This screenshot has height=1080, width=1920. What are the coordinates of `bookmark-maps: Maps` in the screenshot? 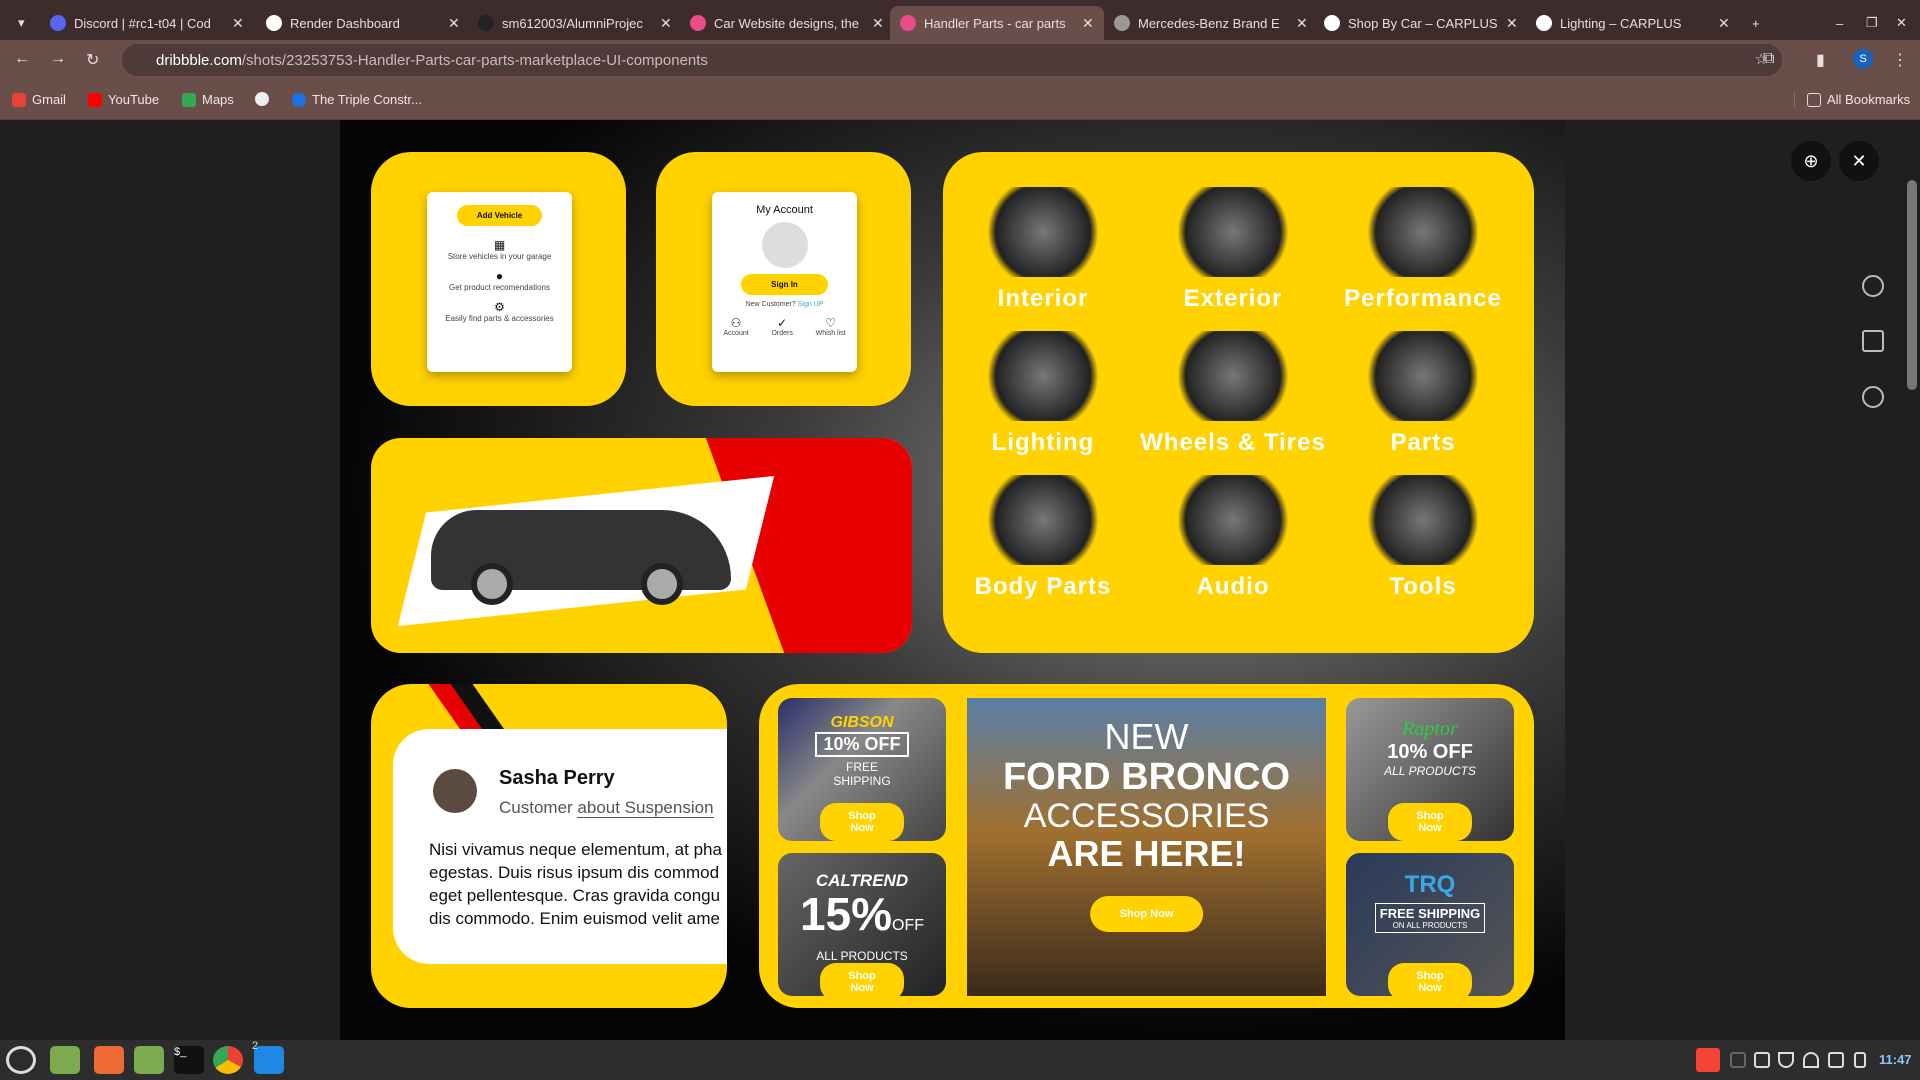 It's located at (208, 99).